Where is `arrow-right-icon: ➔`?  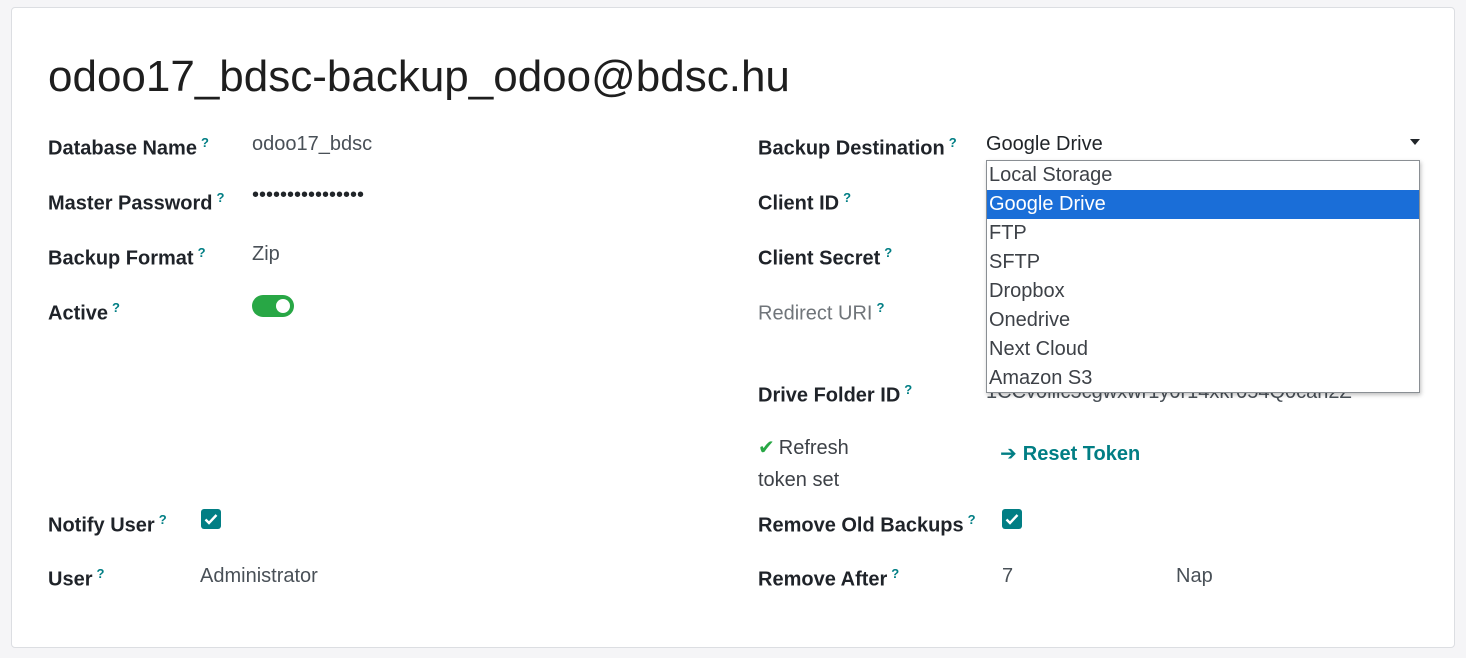
arrow-right-icon: ➔ is located at coordinates (1008, 454).